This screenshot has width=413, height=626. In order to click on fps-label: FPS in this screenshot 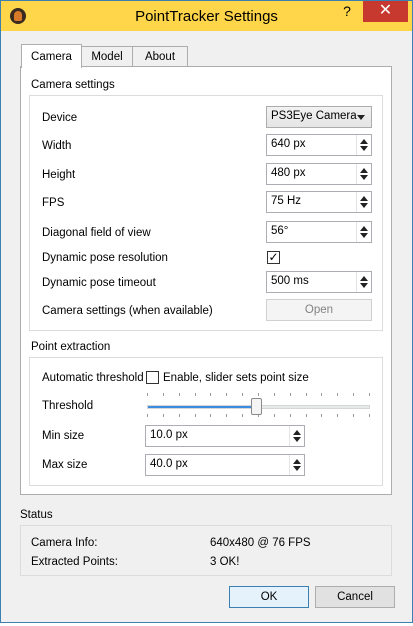, I will do `click(53, 203)`.